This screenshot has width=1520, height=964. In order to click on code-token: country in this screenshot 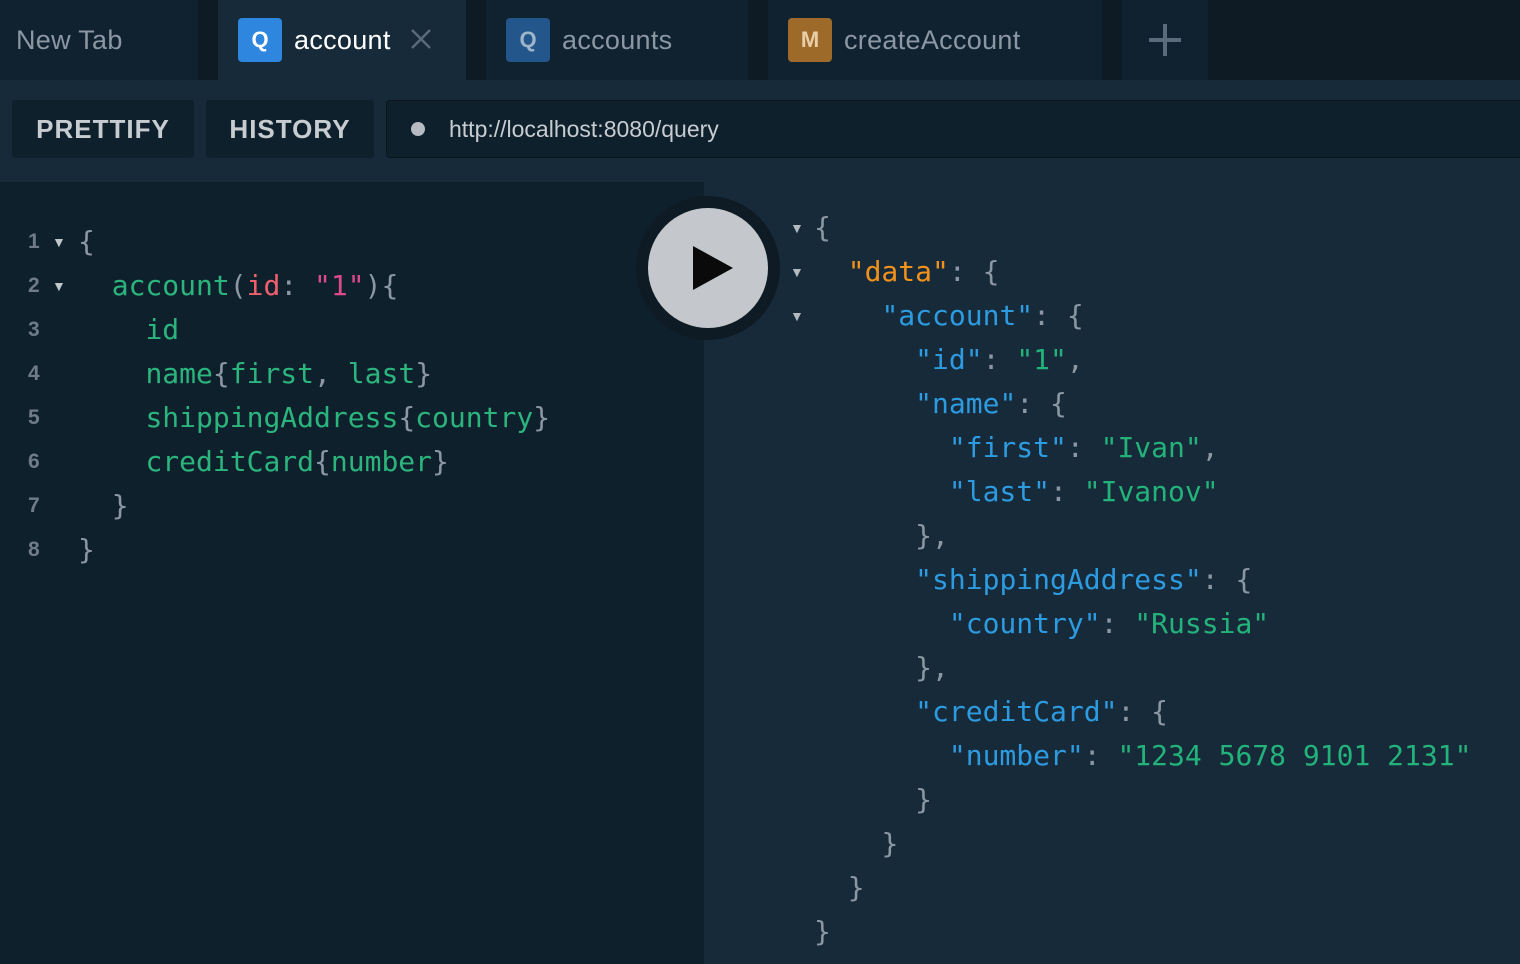, I will do `click(474, 417)`.